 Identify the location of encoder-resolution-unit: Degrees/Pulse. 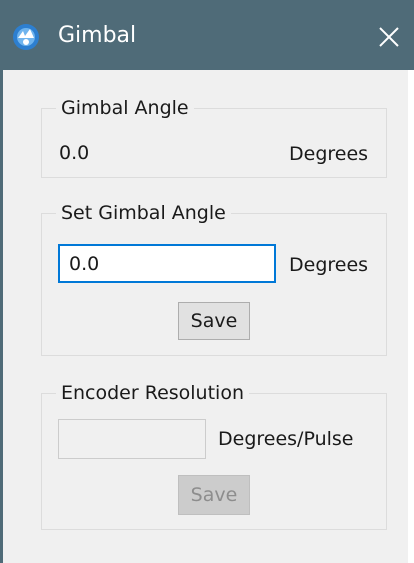
(286, 439).